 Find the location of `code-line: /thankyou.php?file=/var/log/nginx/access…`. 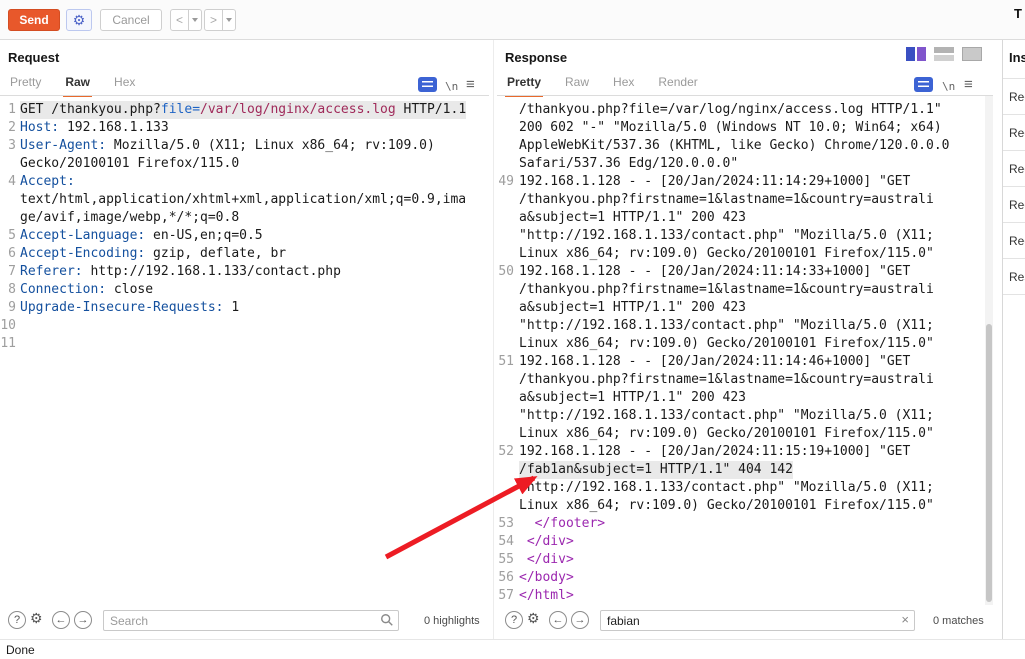

code-line: /thankyou.php?file=/var/log/nginx/access… is located at coordinates (741, 110).